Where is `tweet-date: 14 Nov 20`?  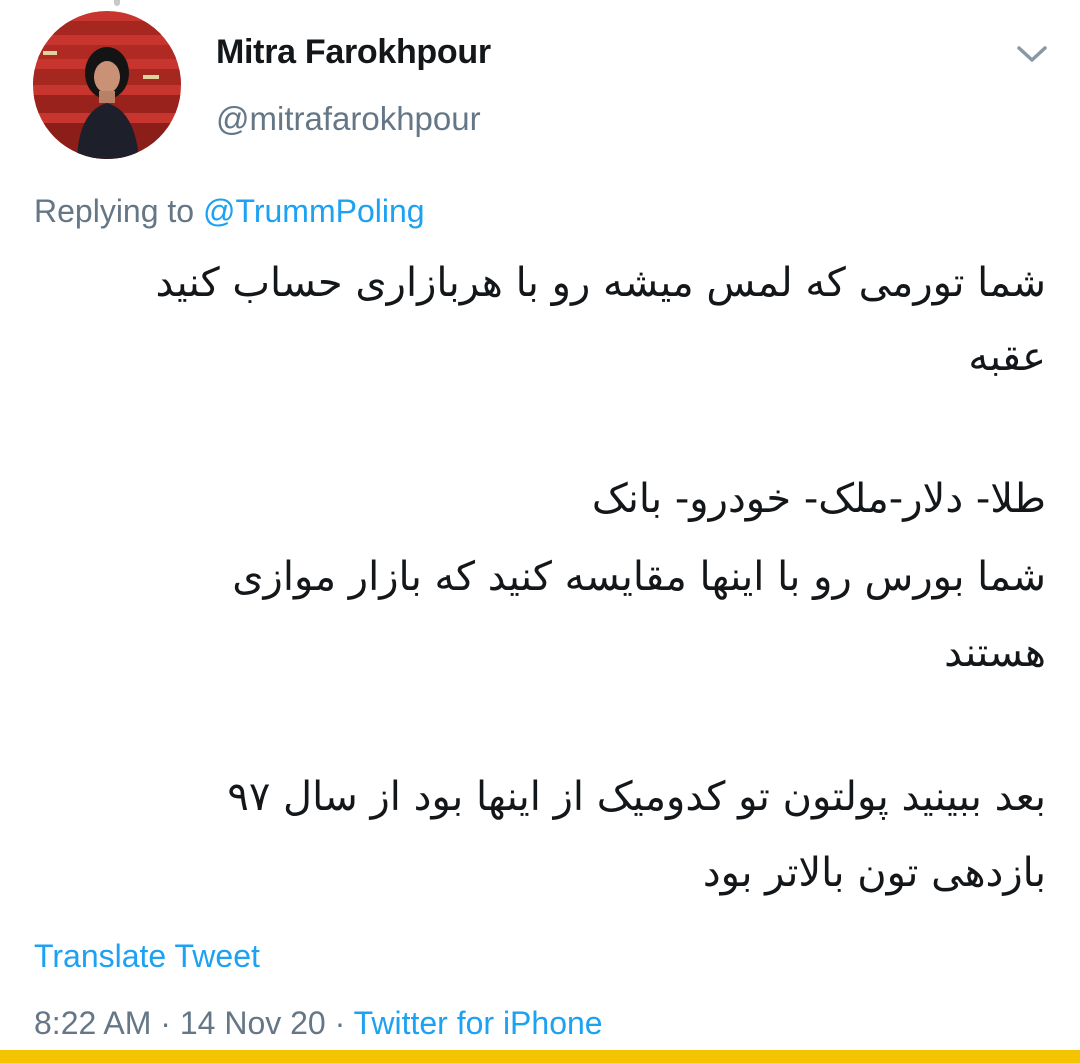
tweet-date: 14 Nov 20 is located at coordinates (252, 1023).